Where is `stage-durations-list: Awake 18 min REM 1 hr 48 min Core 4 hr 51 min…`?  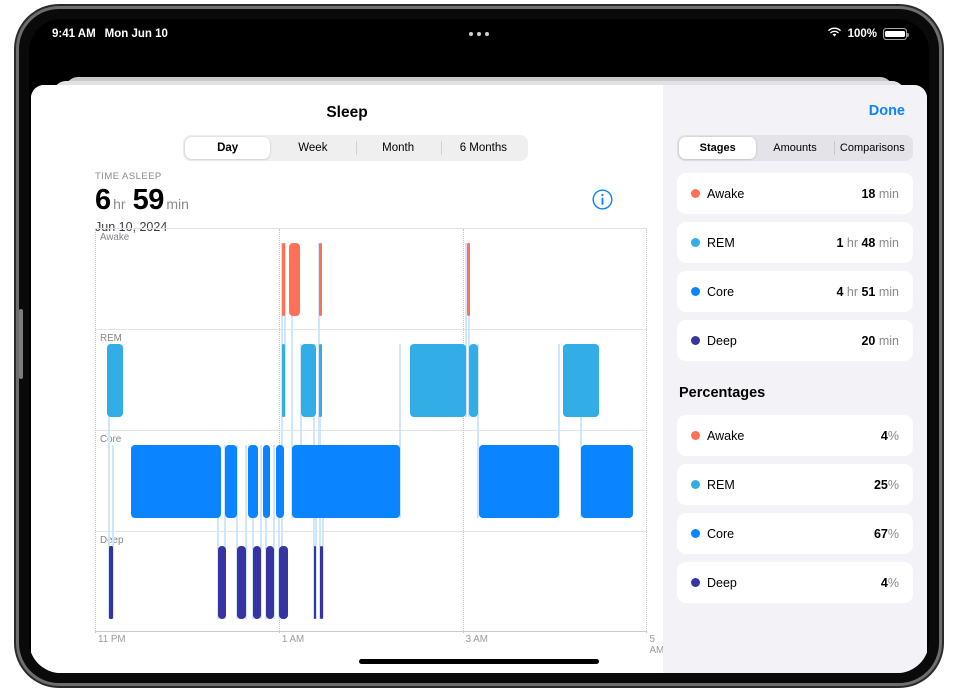
stage-durations-list: Awake 18 min REM 1 hr 48 min Core 4 hr 51 min… is located at coordinates (795, 271).